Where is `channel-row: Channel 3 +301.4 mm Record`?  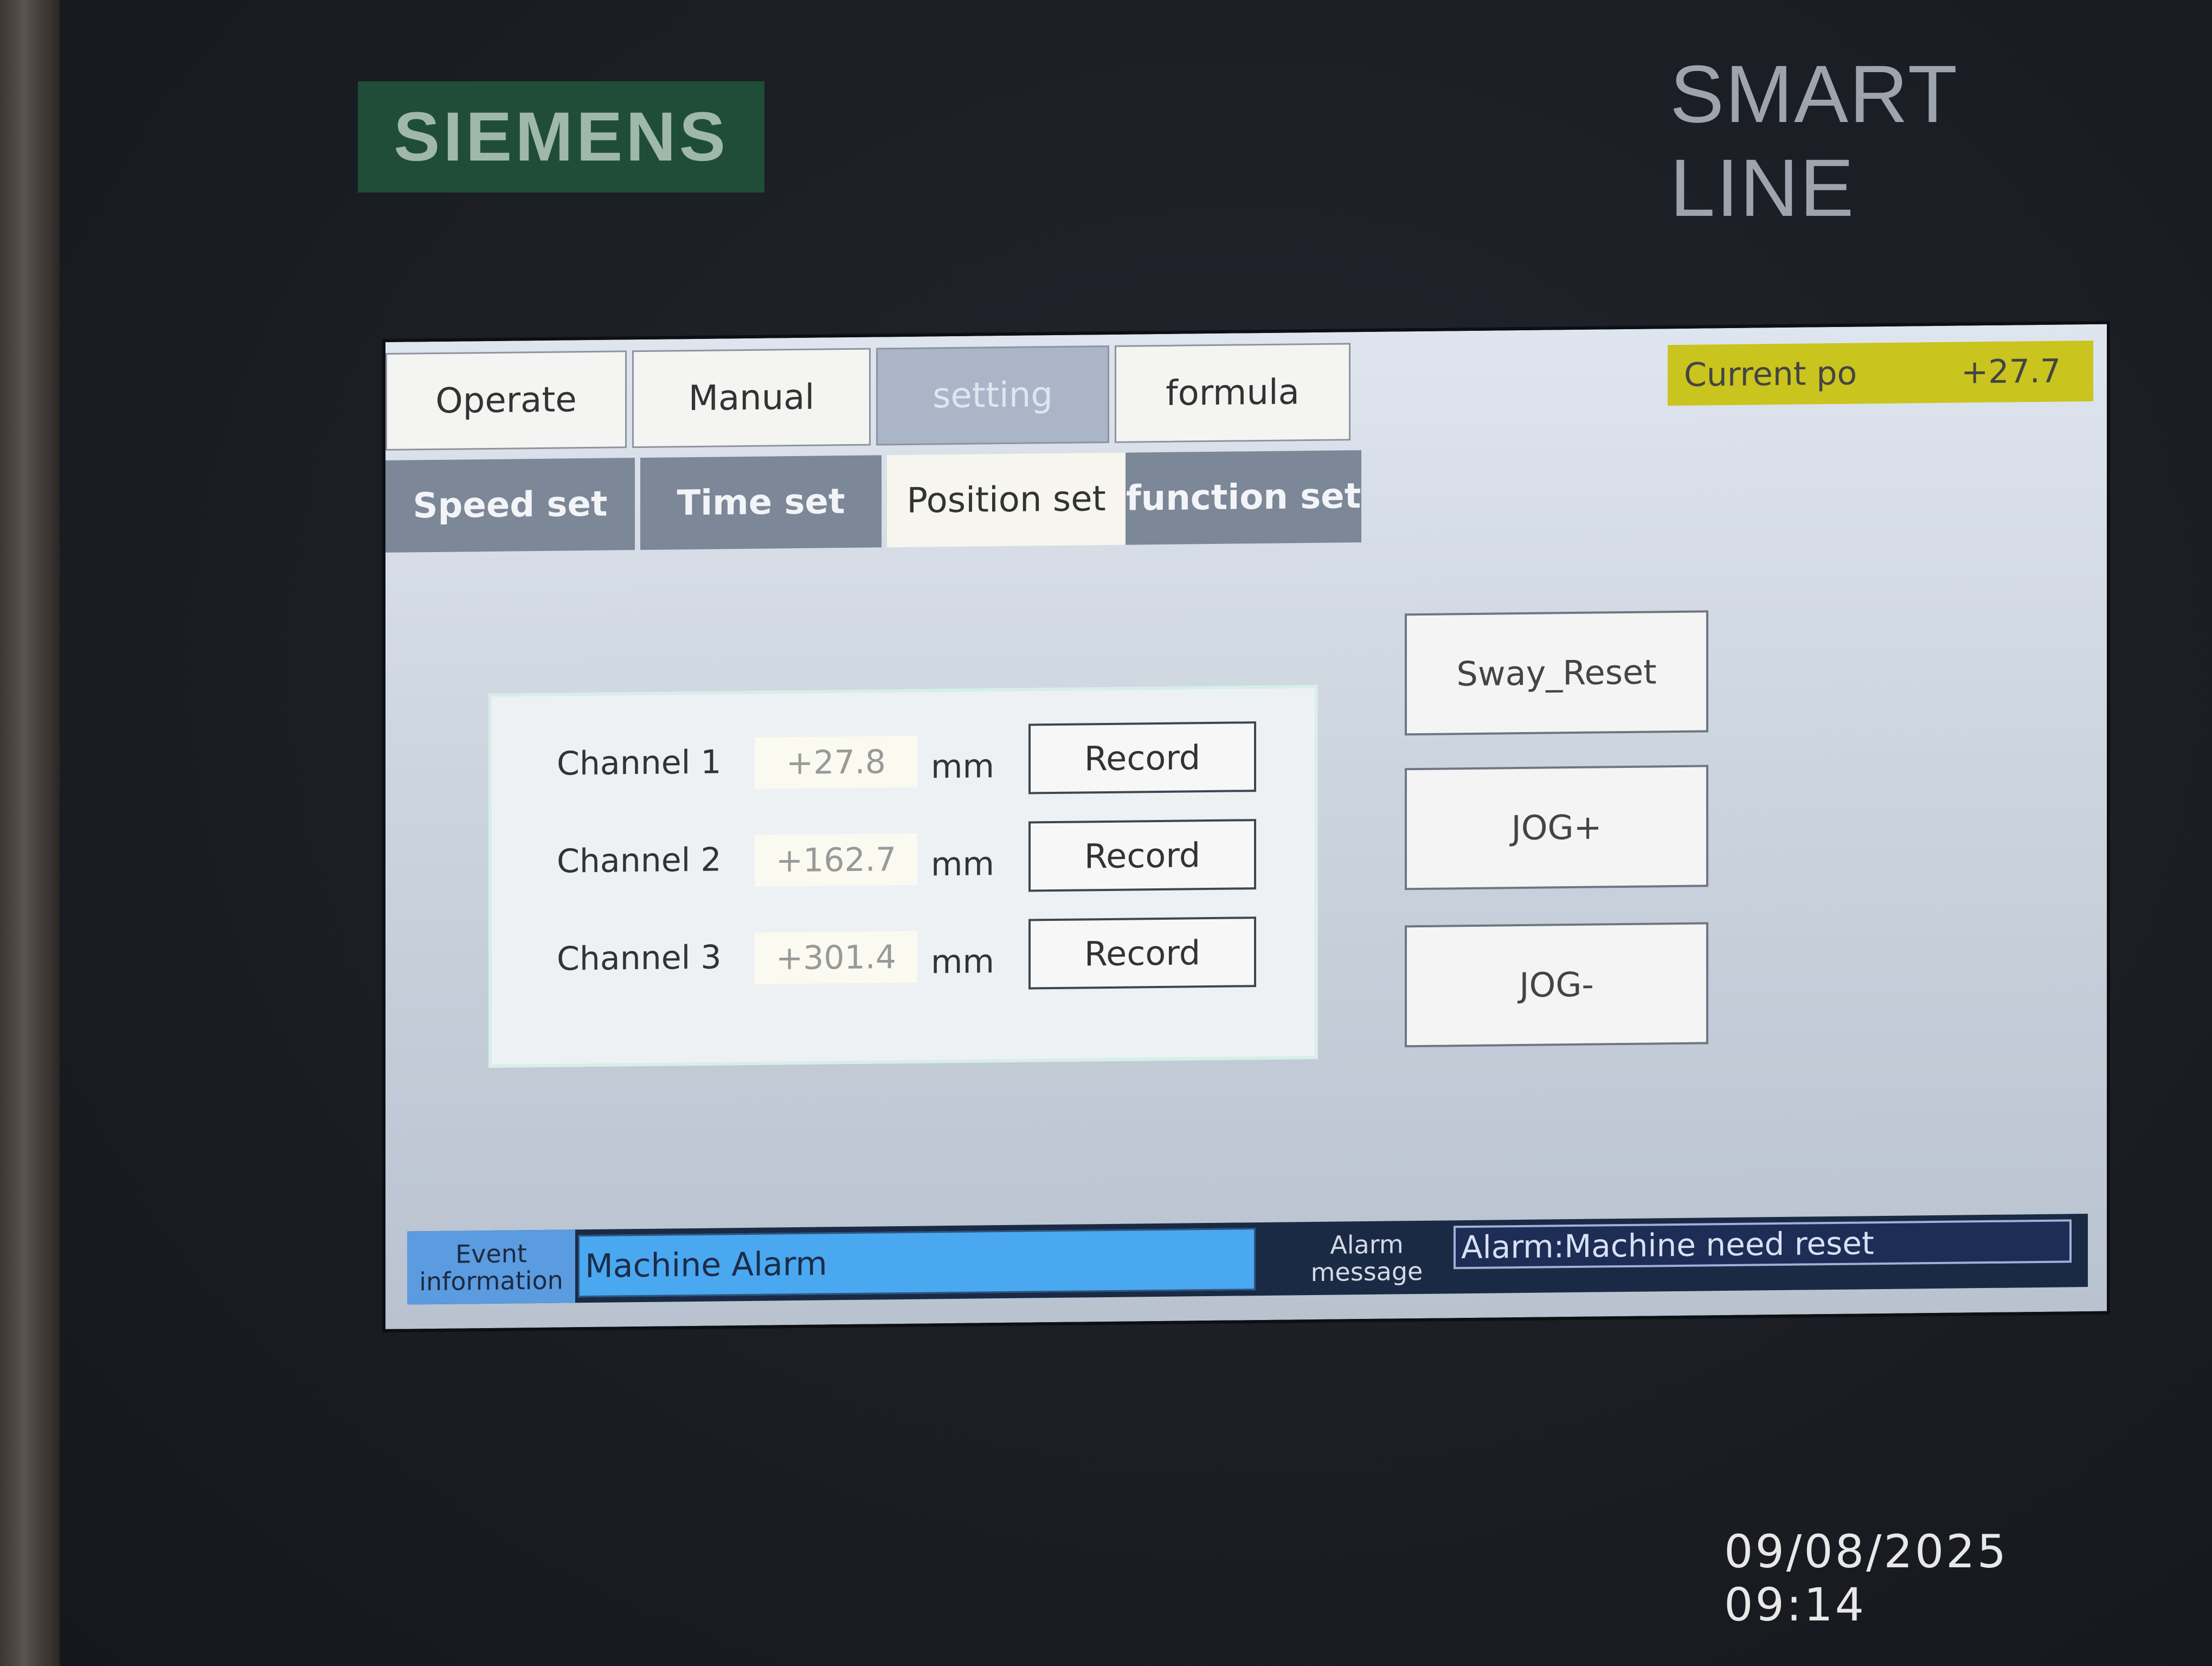
channel-row: Channel 3 +301.4 mm Record is located at coordinates (903, 953).